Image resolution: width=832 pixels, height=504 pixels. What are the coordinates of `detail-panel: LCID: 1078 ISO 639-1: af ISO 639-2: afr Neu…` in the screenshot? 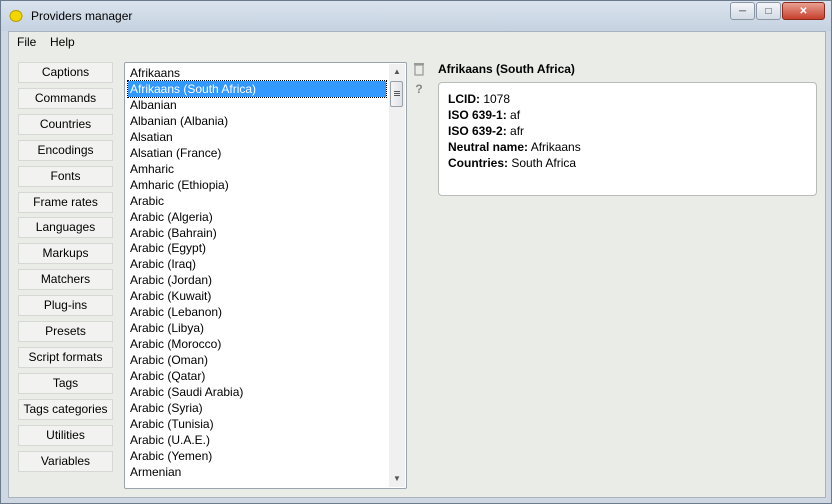 It's located at (627, 139).